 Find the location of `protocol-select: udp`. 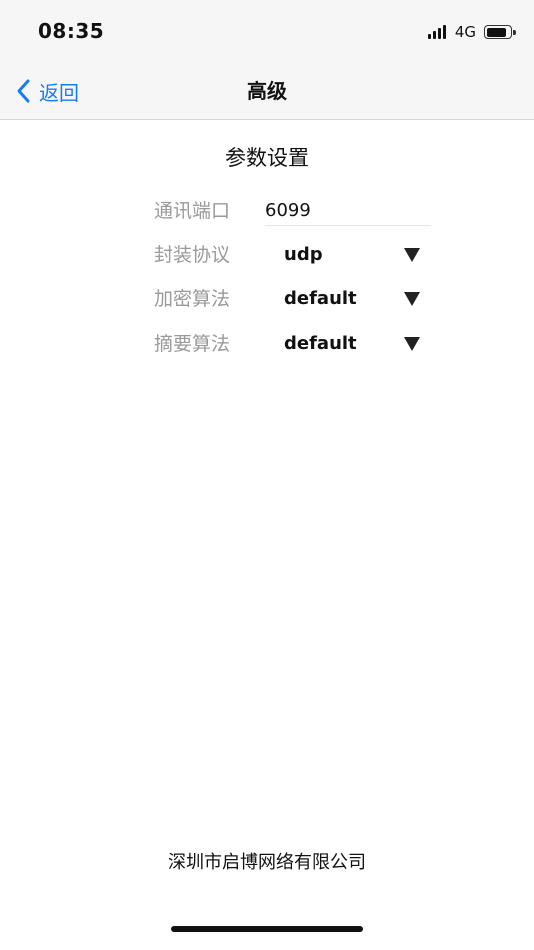

protocol-select: udp is located at coordinates (349, 255).